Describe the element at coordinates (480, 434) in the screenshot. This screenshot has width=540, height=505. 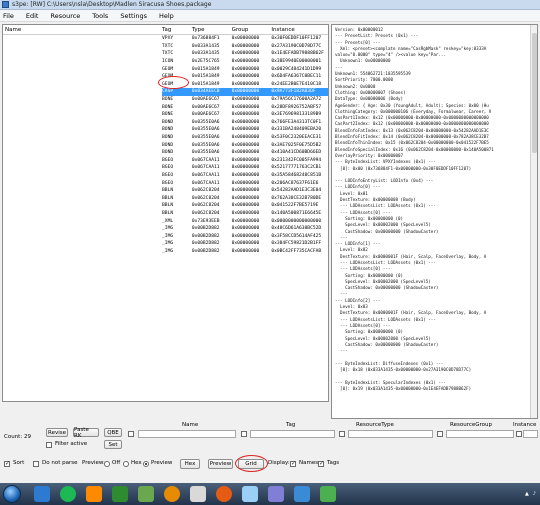
I see `filter-resourcegroup-input` at that location.